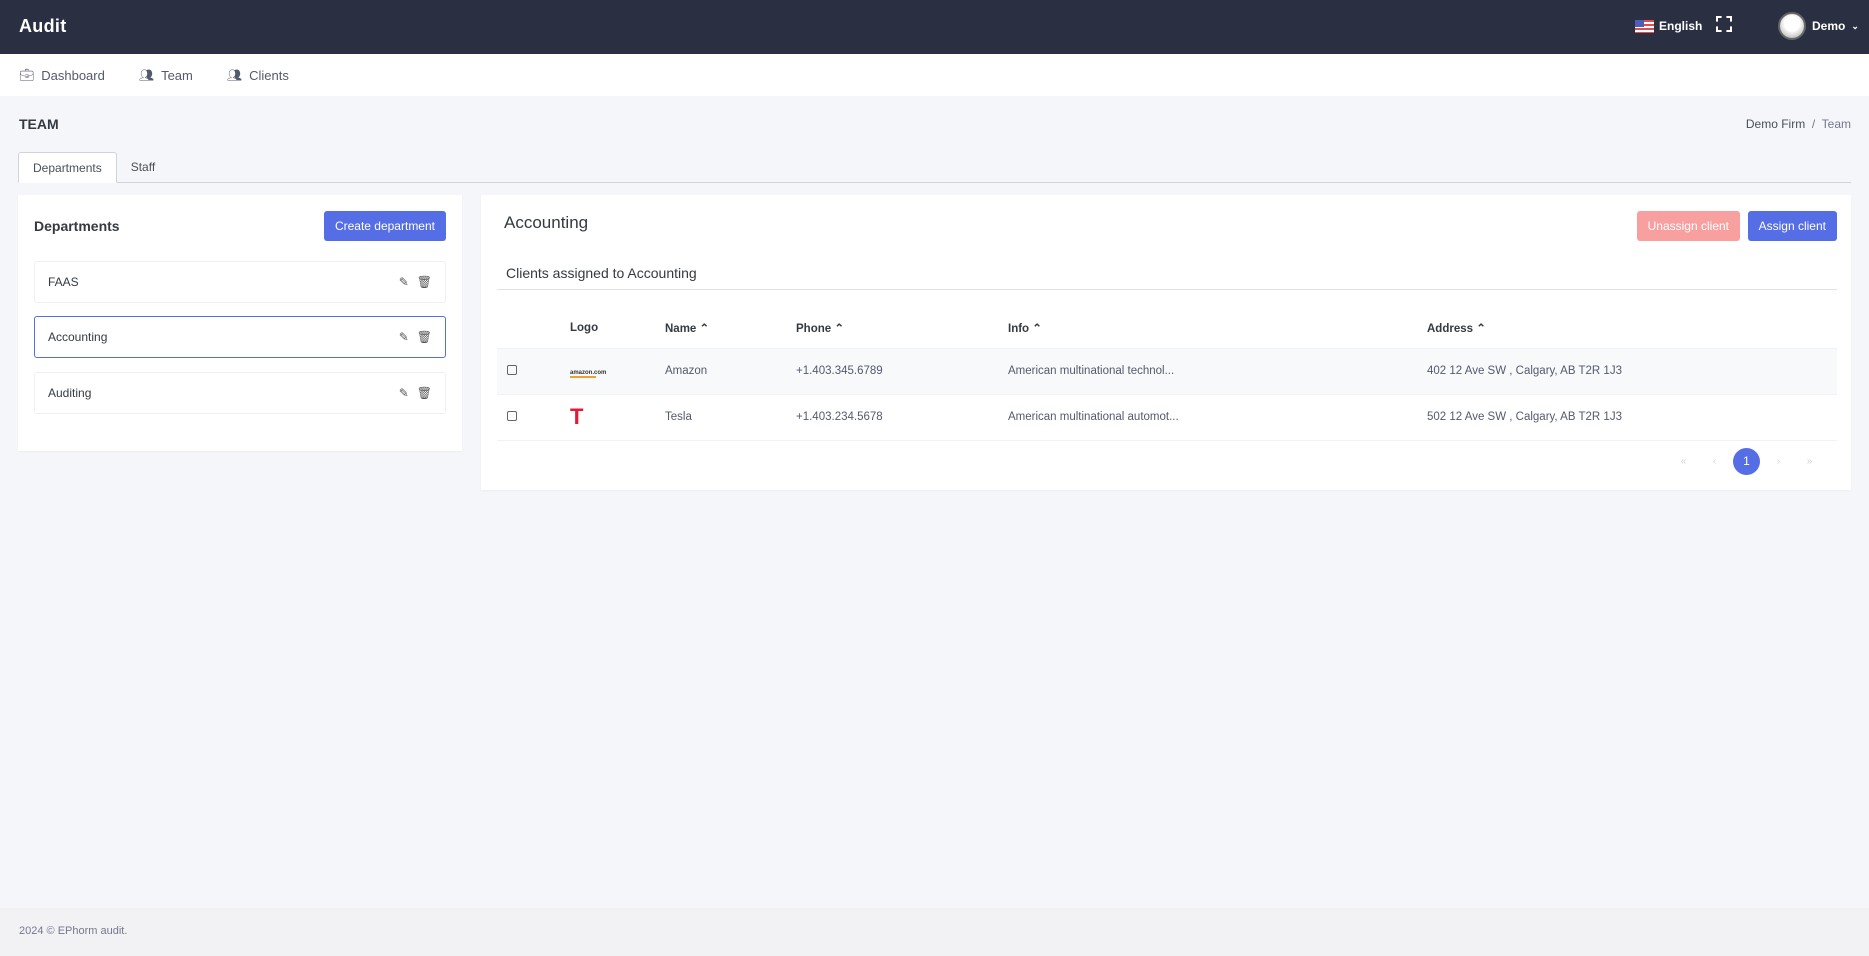  What do you see at coordinates (1778, 461) in the screenshot?
I see `next-page-button: ›` at bounding box center [1778, 461].